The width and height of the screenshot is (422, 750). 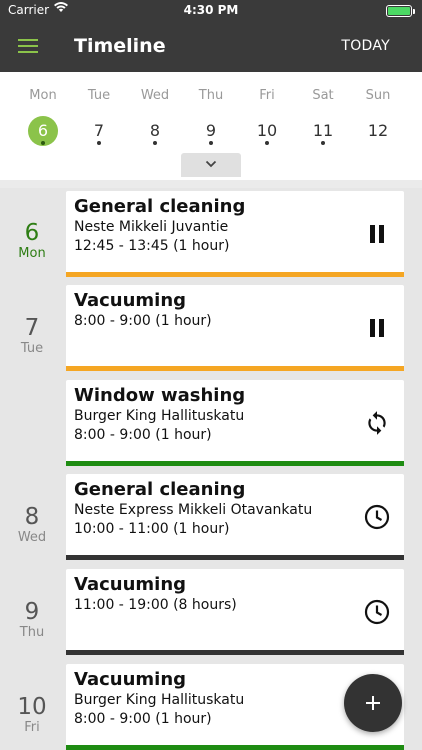 What do you see at coordinates (323, 95) in the screenshot?
I see `day-name: Sat` at bounding box center [323, 95].